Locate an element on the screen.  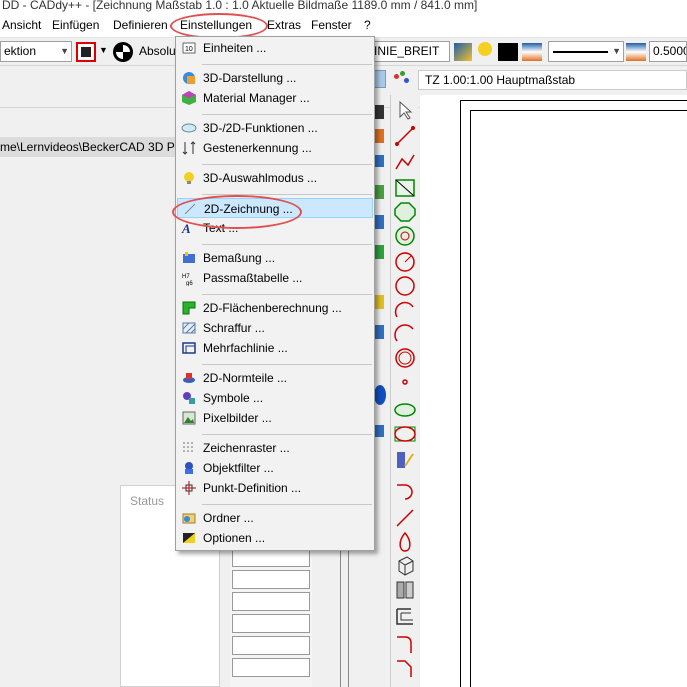
offset-icon is located at coordinates (405, 616).